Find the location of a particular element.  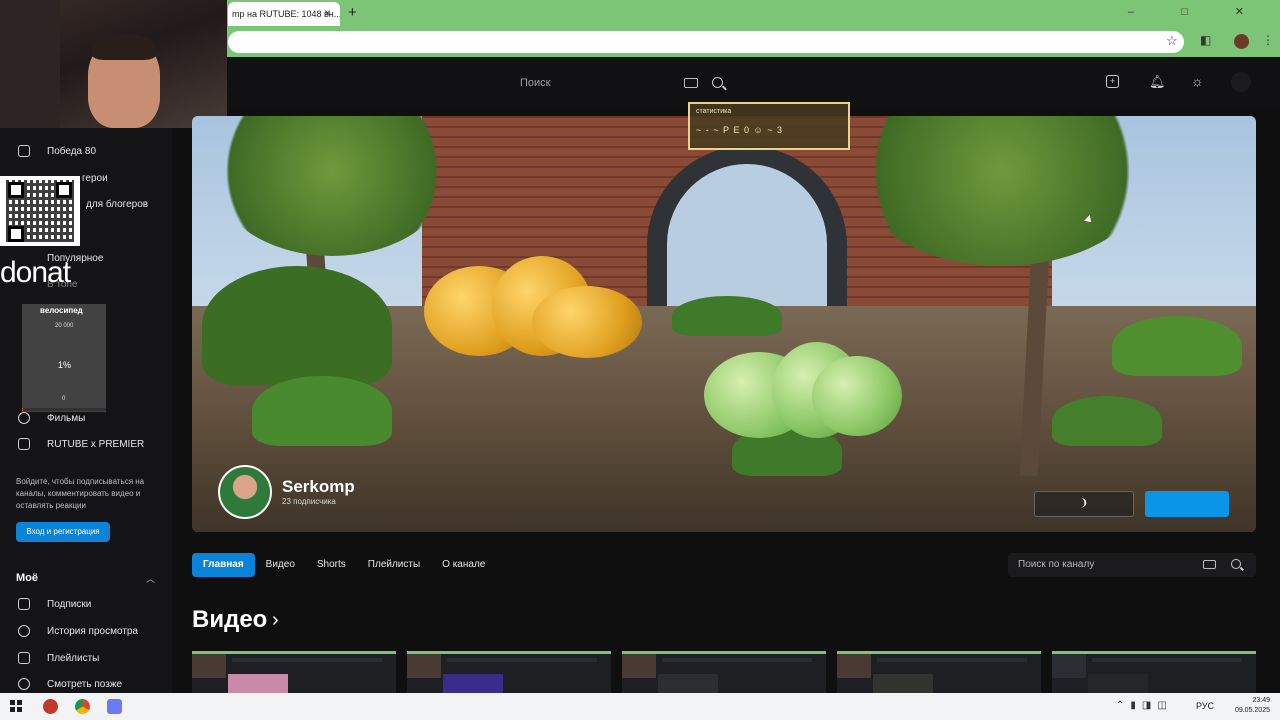

sidebar-item-label: Победа 80 is located at coordinates (72, 151).